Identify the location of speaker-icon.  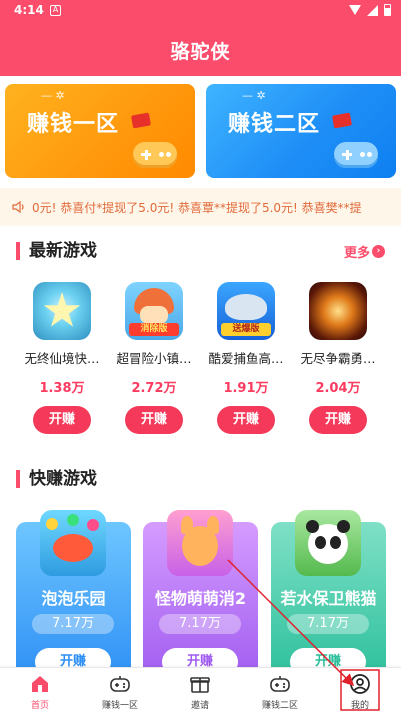
(18, 207).